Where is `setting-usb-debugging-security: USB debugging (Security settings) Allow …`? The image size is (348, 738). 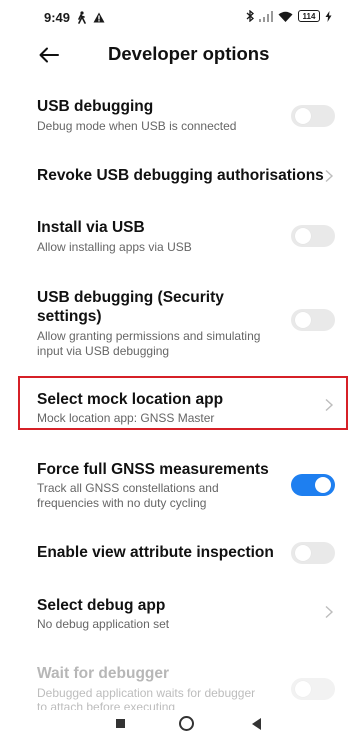
setting-usb-debugging-security: USB debugging (Security settings) Allow … is located at coordinates (174, 324).